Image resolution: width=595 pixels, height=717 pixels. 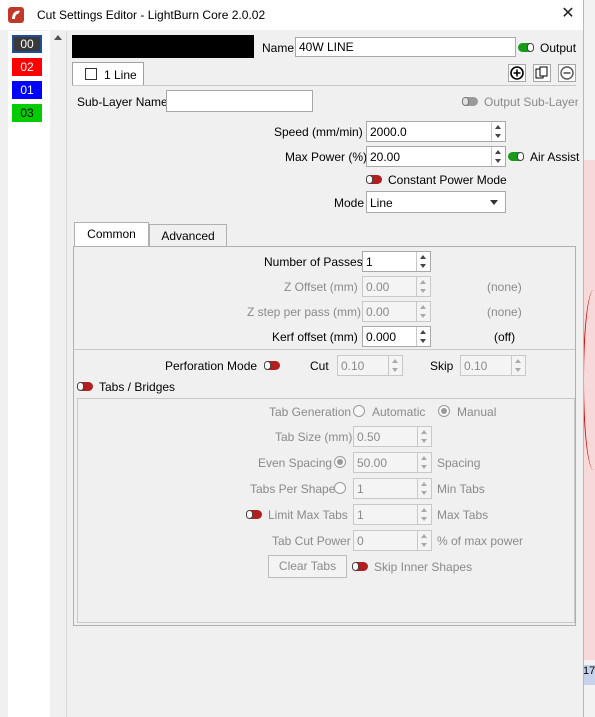 I want to click on perforation-toggle, so click(x=272, y=365).